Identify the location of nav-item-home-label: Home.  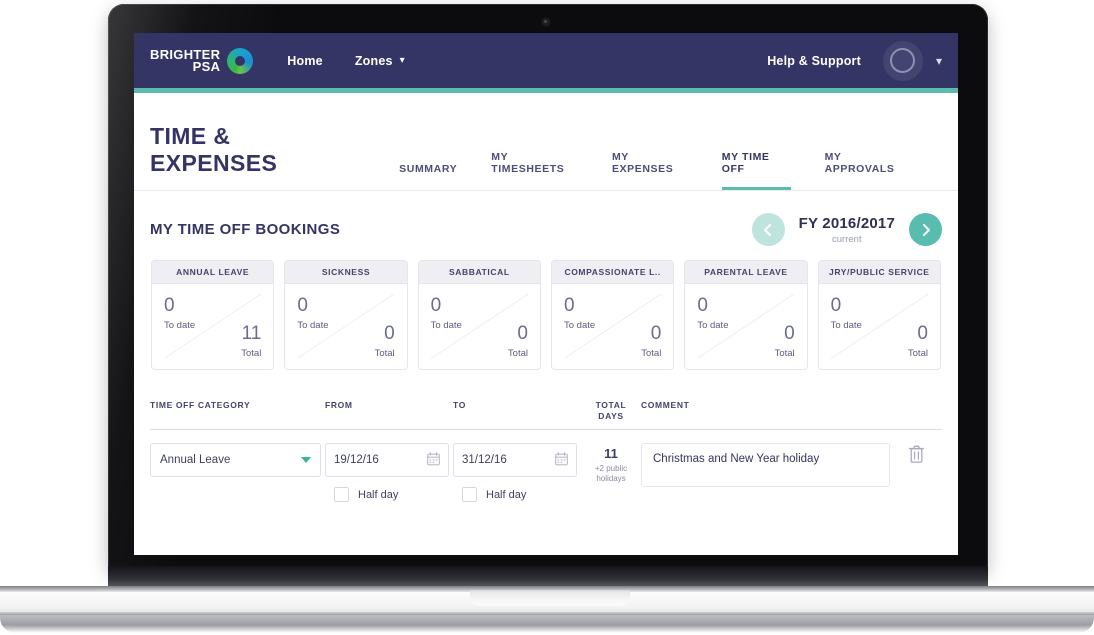
(305, 60).